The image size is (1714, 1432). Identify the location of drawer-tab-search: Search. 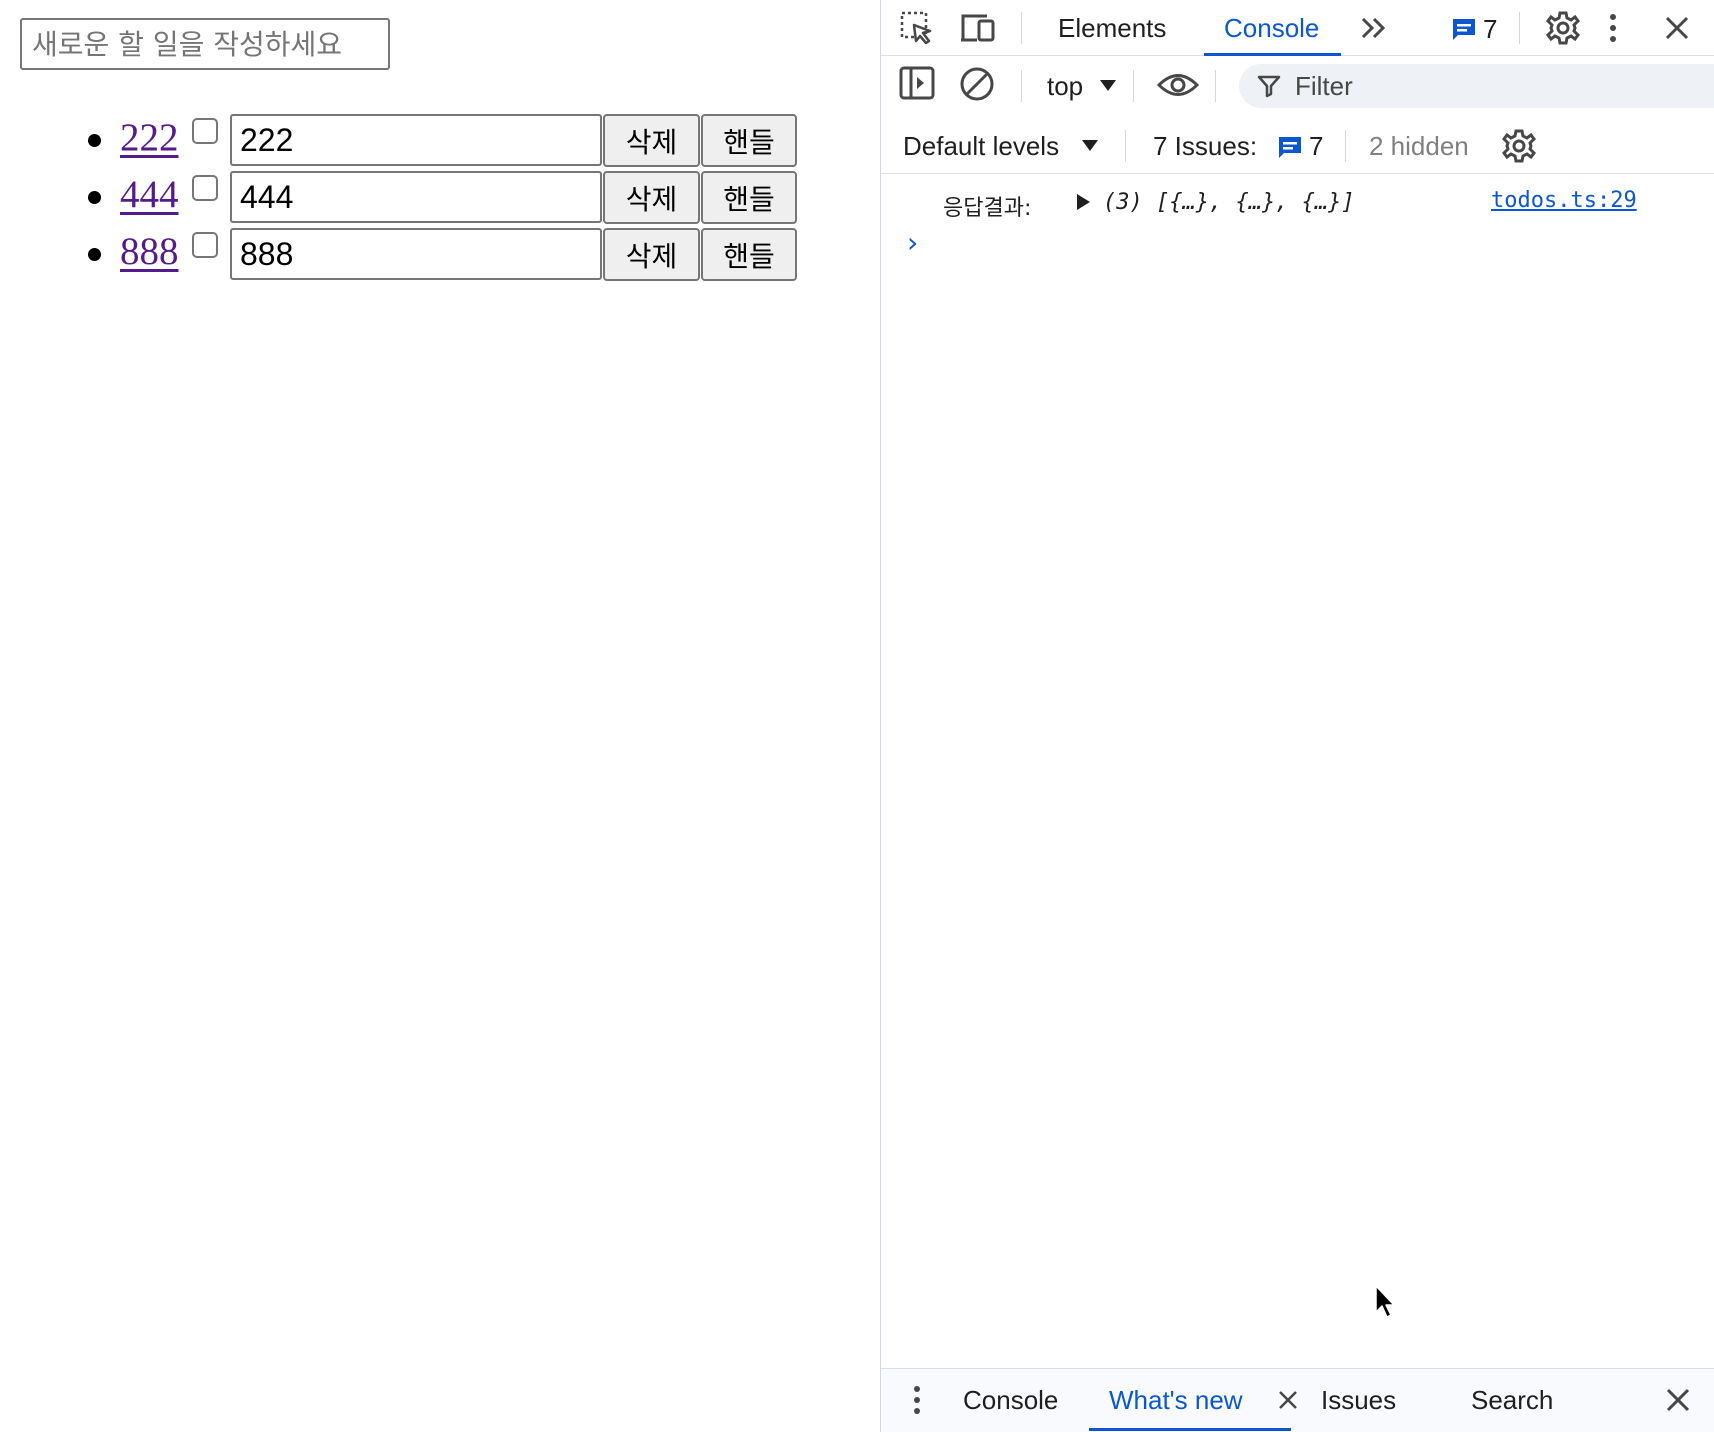
(1512, 1400).